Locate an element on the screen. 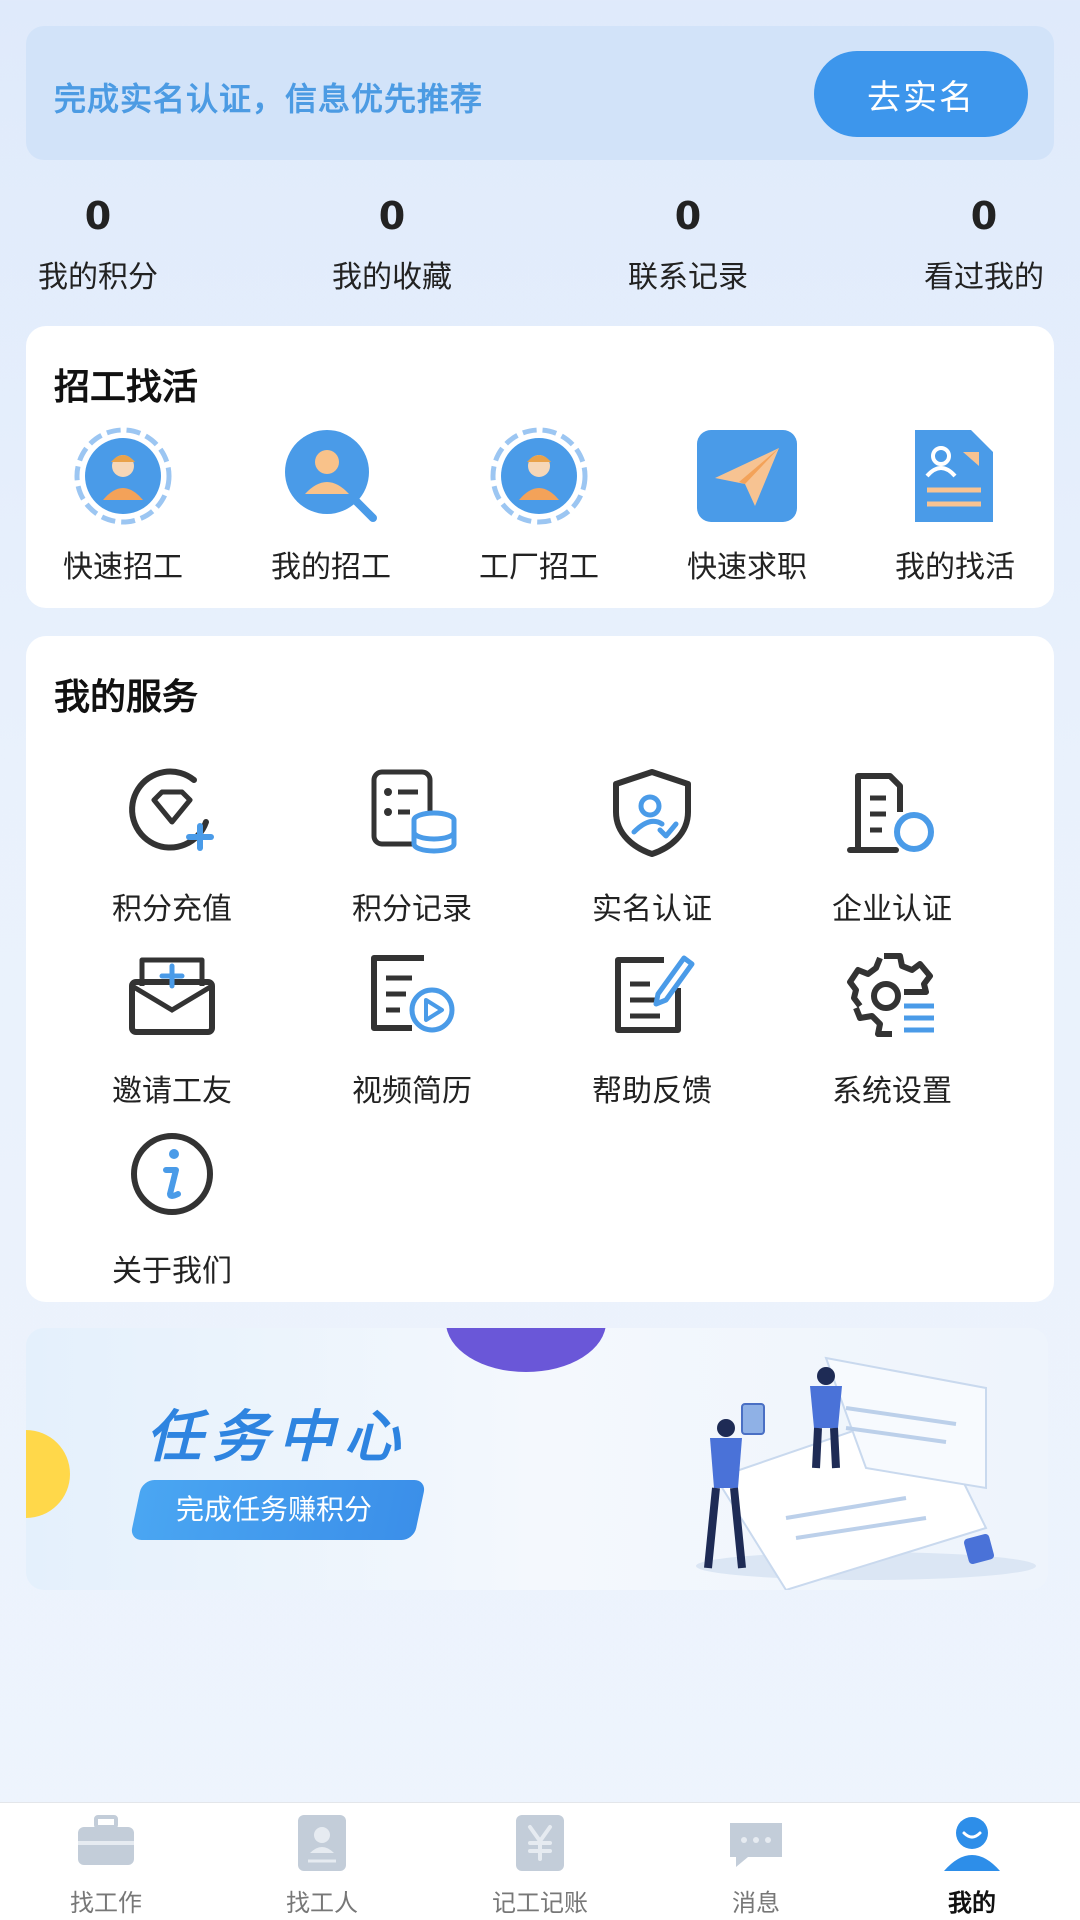  tab-label: 我的 is located at coordinates (972, 1903).